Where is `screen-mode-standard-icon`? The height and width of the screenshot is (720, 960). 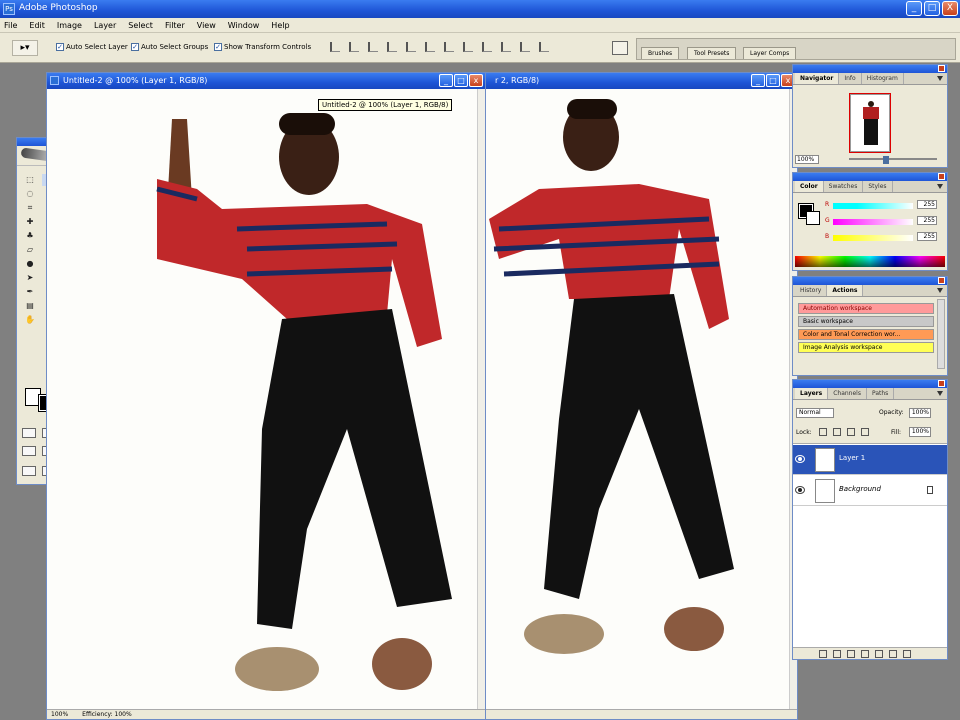
screen-mode-standard-icon is located at coordinates (29, 451).